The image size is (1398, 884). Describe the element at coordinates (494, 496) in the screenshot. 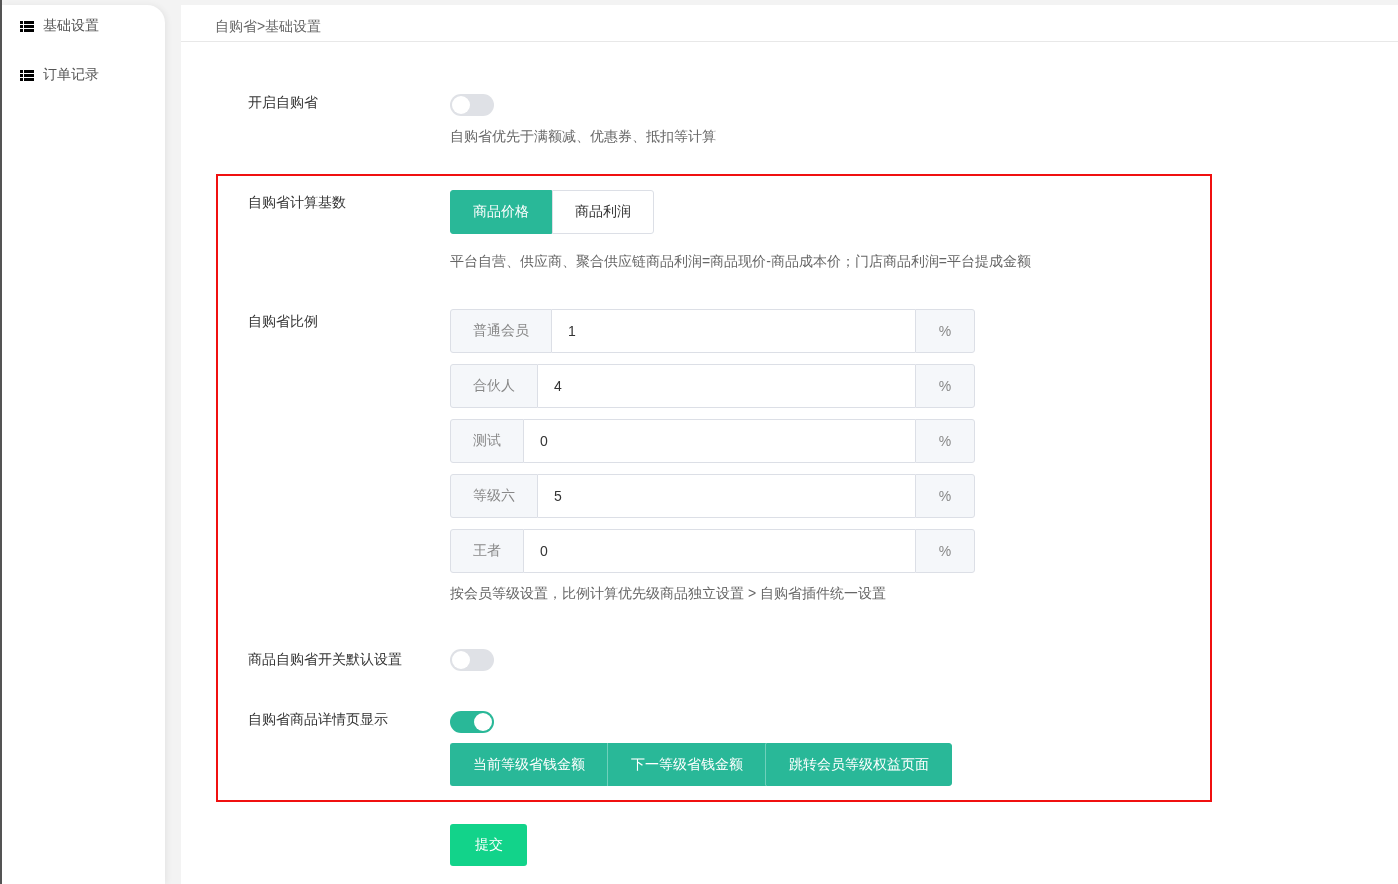

I see `level-name-addon: 等级六` at that location.